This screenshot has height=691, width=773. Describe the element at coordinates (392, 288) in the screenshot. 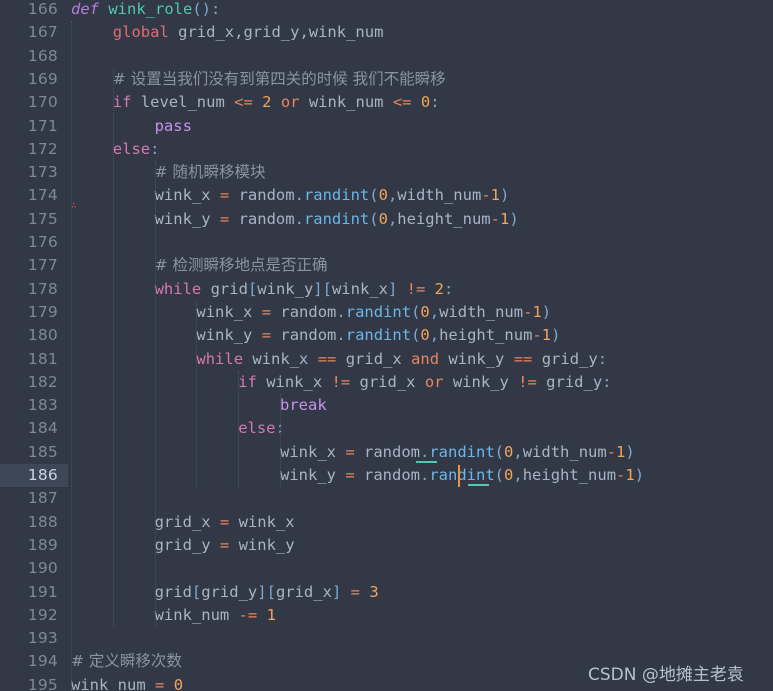

I see `code-token: ]` at that location.